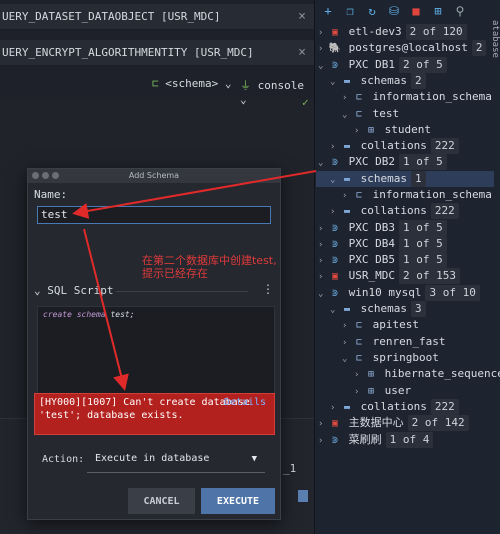 This screenshot has height=534, width=500. I want to click on tree-item: › ⊞ student, so click(405, 130).